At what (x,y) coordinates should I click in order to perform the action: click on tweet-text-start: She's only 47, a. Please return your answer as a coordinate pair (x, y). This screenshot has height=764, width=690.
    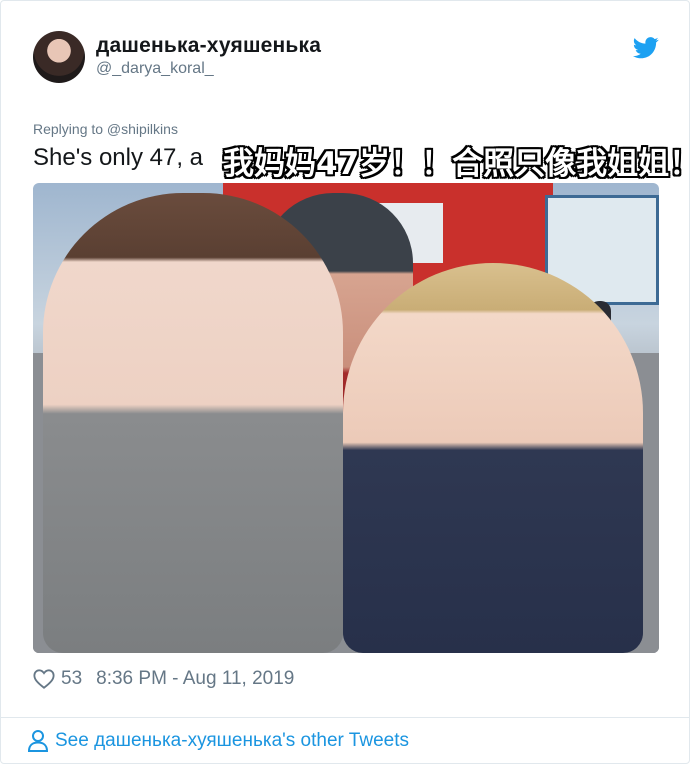
    Looking at the image, I should click on (118, 157).